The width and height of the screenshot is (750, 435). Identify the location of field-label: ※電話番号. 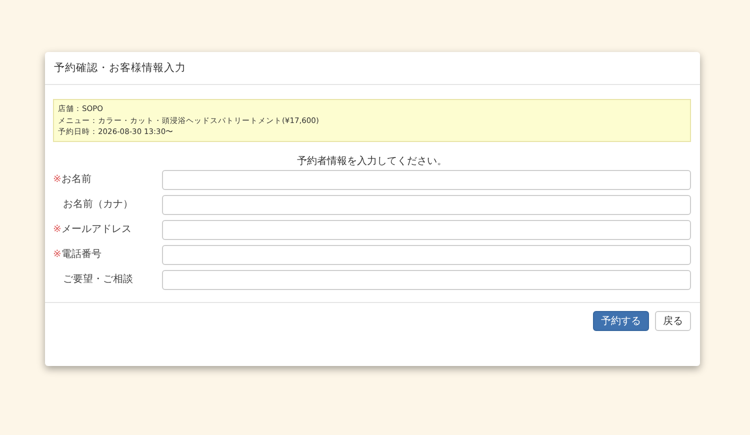
(77, 254).